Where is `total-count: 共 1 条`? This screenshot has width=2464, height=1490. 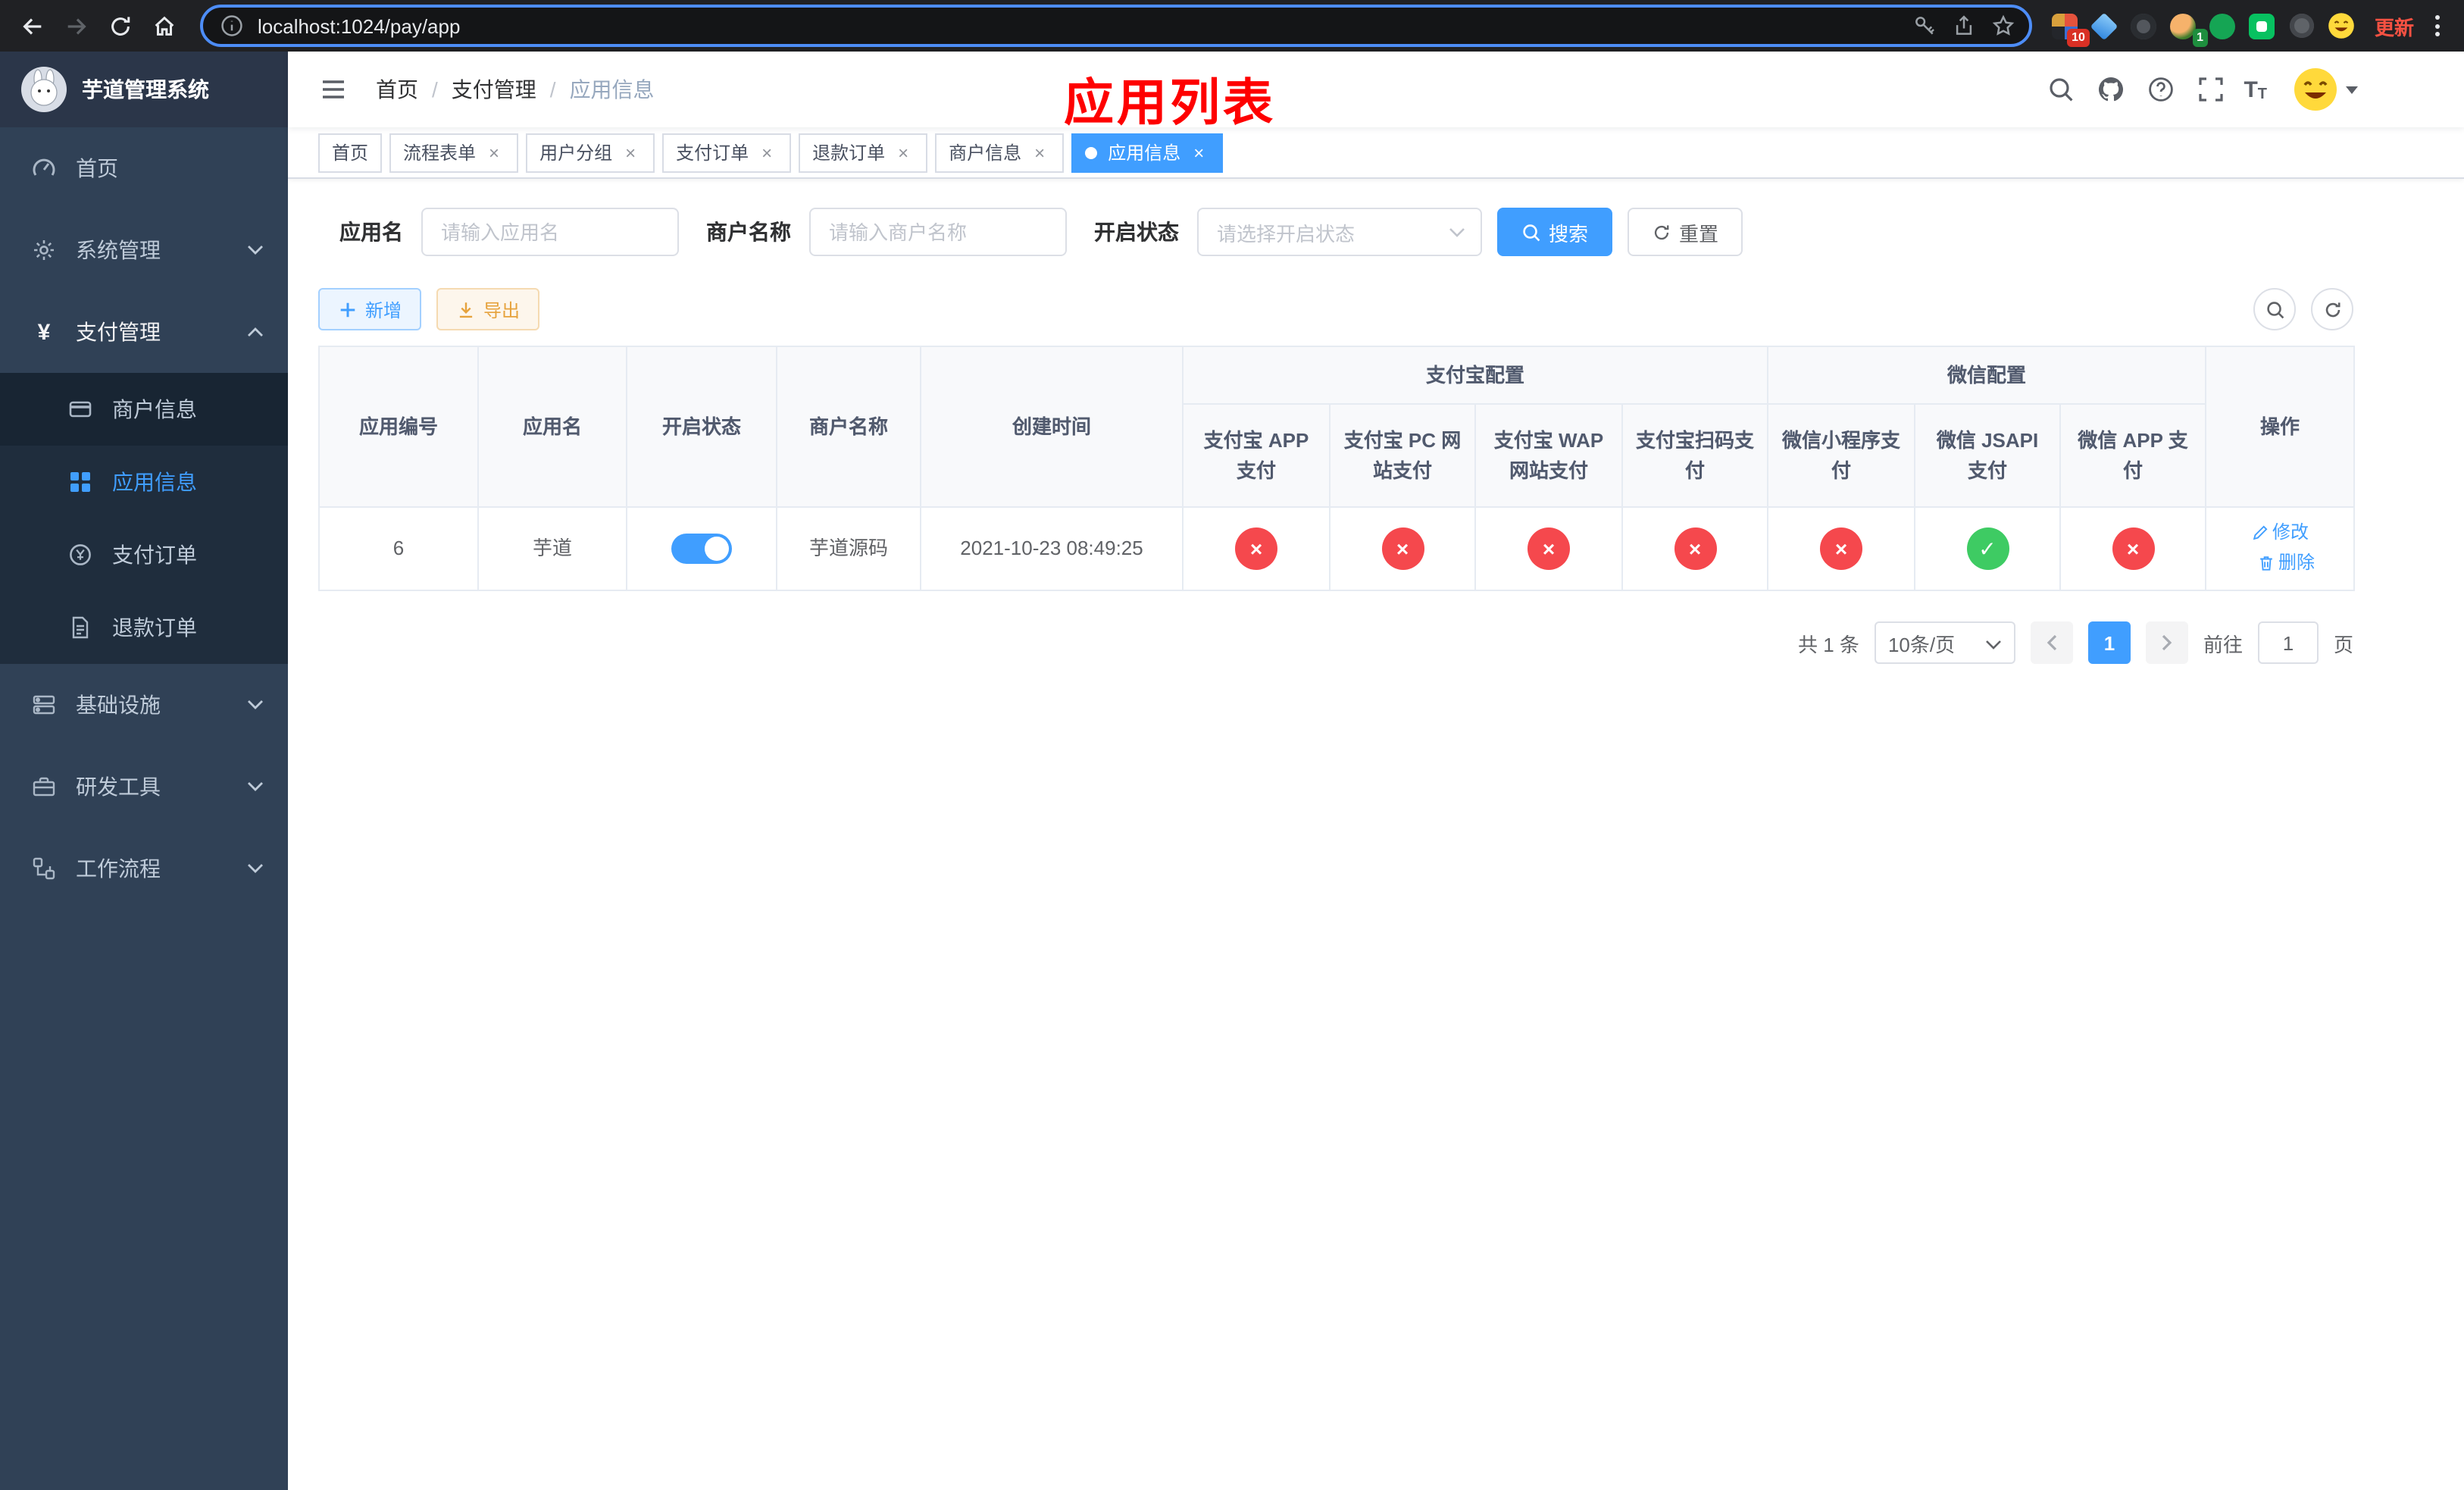 total-count: 共 1 条 is located at coordinates (1828, 644).